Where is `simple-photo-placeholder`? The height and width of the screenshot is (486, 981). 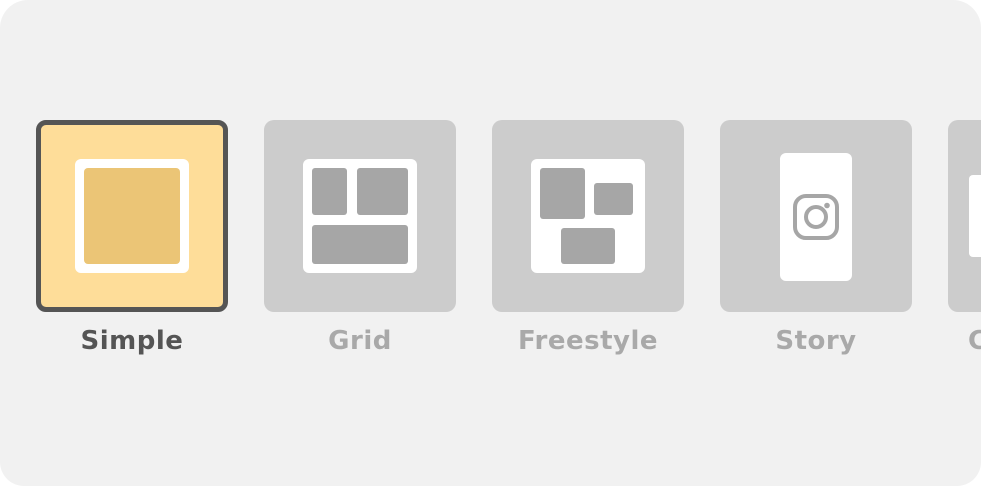 simple-photo-placeholder is located at coordinates (132, 216).